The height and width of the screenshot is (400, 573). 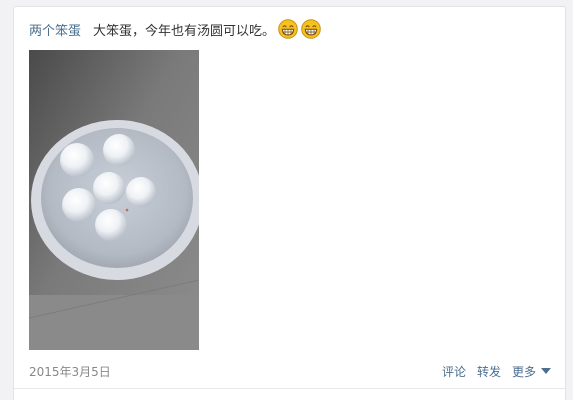 I want to click on post-date: 2015年3月5日, so click(x=70, y=371).